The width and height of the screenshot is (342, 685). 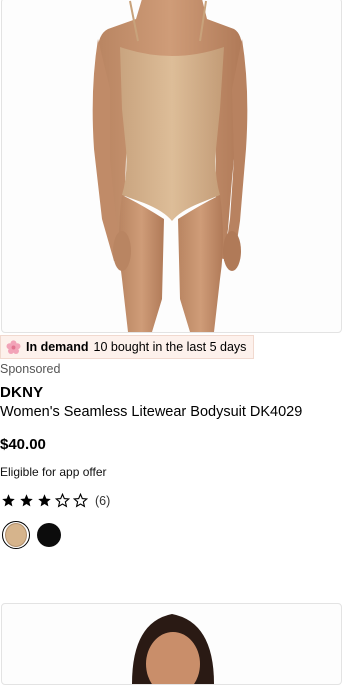 I want to click on product-rating: (6), so click(x=56, y=500).